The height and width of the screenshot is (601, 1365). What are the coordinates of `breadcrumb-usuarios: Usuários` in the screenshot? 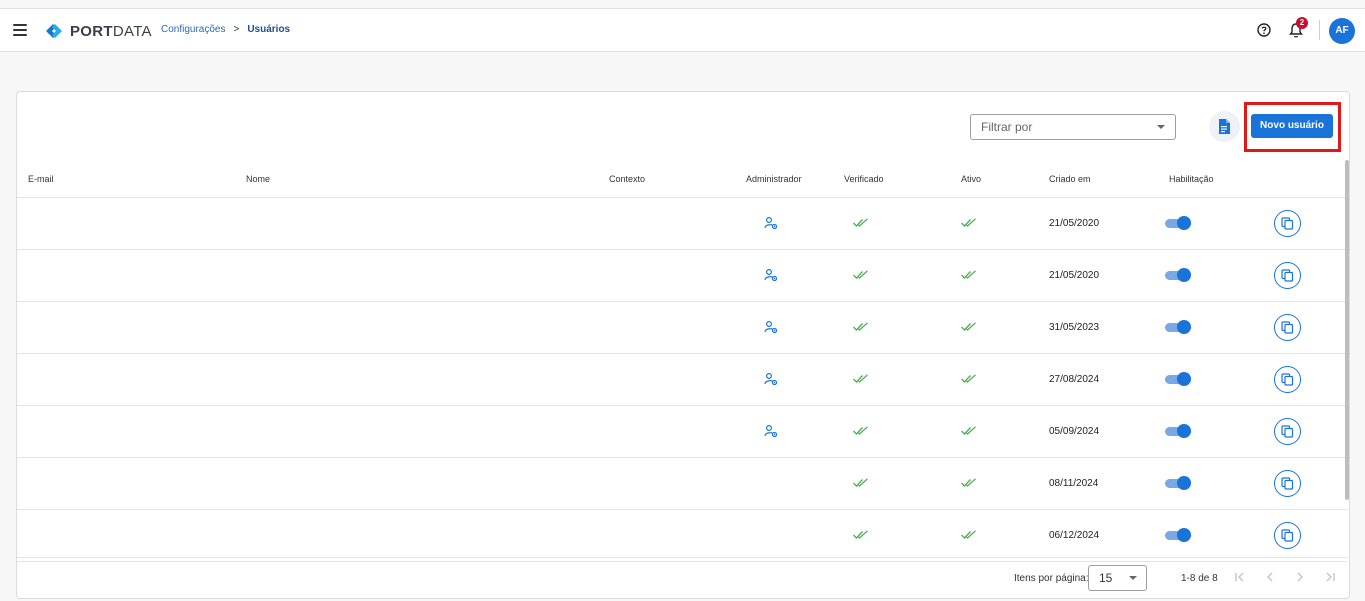 It's located at (269, 29).